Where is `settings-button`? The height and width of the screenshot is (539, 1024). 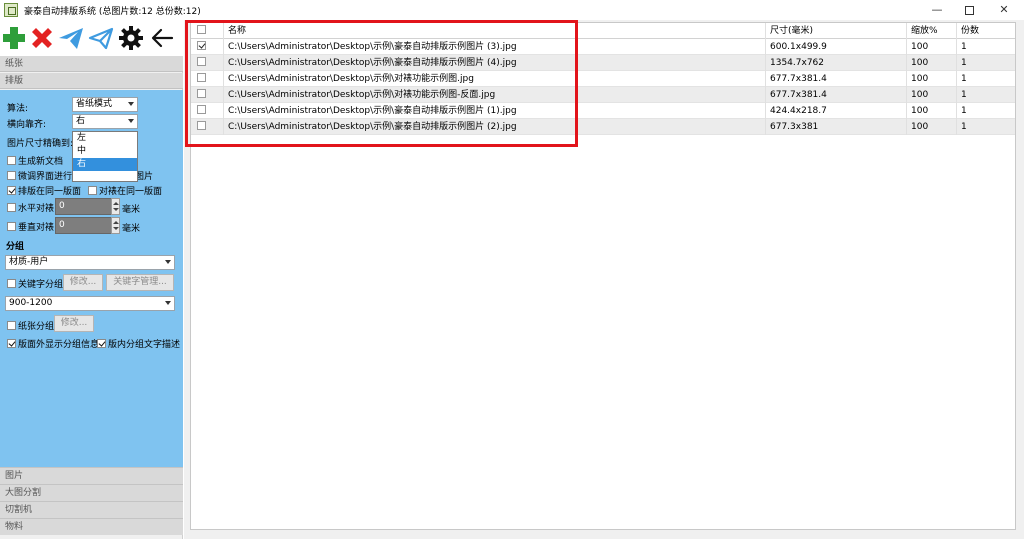
settings-button is located at coordinates (131, 38).